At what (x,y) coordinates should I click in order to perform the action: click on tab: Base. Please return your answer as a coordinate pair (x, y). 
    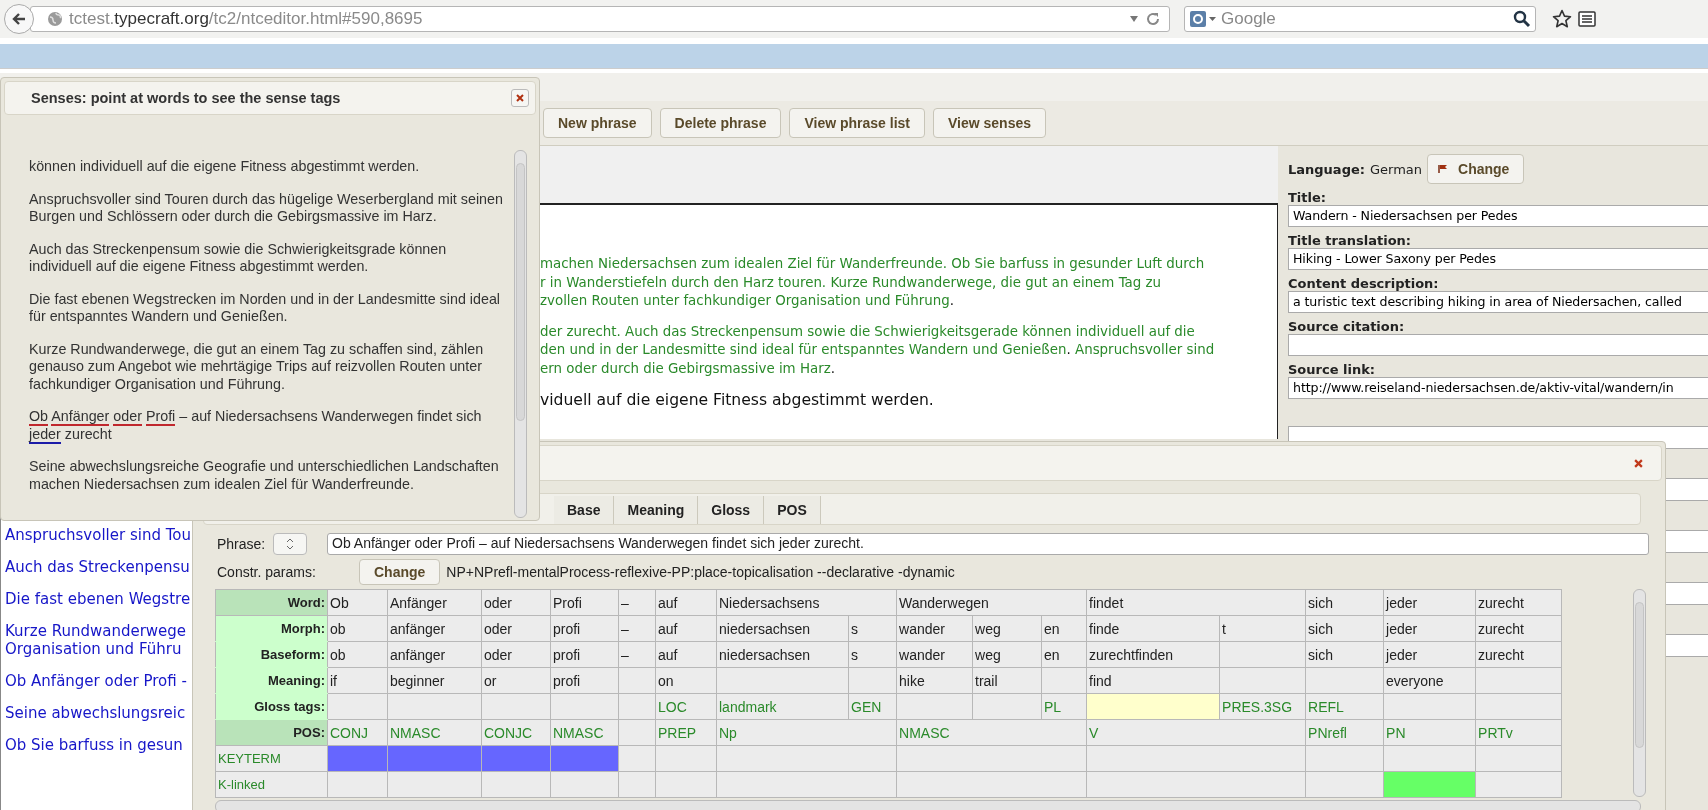
    Looking at the image, I should click on (584, 510).